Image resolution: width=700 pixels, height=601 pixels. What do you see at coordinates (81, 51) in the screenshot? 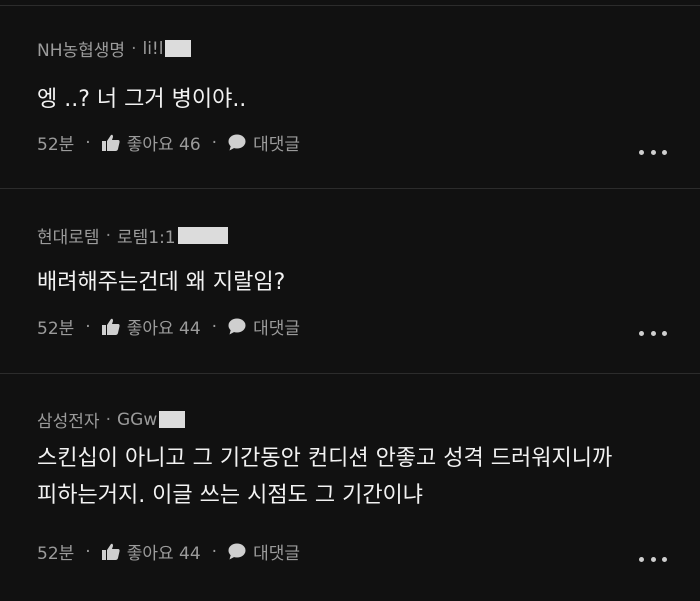
I see `author-company: NH농협생명` at bounding box center [81, 51].